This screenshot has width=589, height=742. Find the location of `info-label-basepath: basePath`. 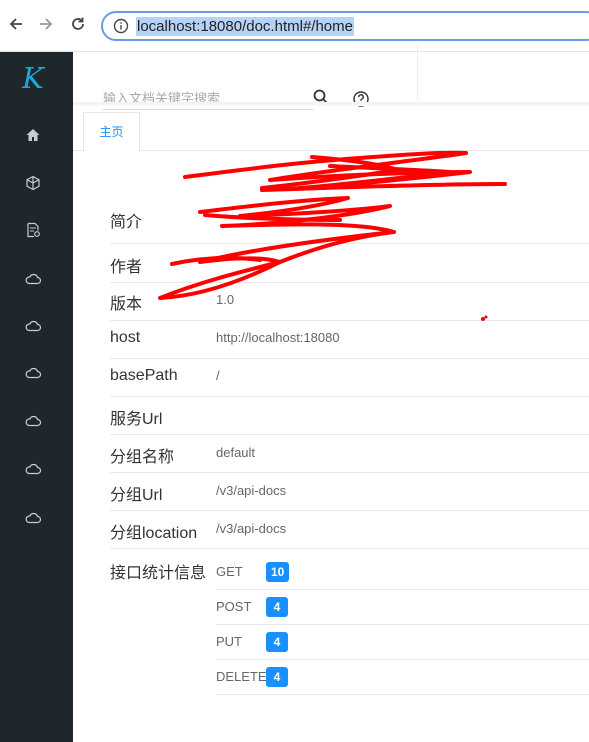

info-label-basepath: basePath is located at coordinates (144, 375).